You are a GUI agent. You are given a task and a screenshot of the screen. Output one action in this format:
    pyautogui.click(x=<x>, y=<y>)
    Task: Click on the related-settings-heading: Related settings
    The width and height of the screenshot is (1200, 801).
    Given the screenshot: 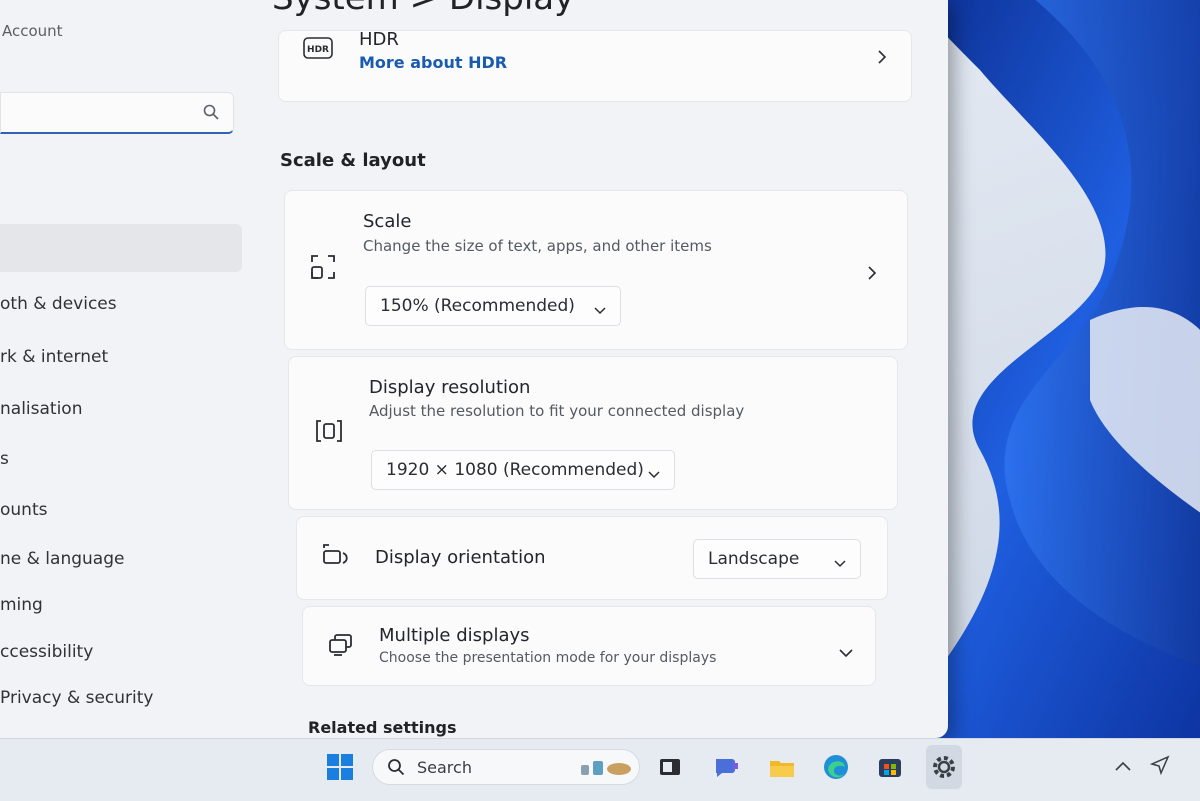 What is the action you would take?
    pyautogui.click(x=382, y=727)
    